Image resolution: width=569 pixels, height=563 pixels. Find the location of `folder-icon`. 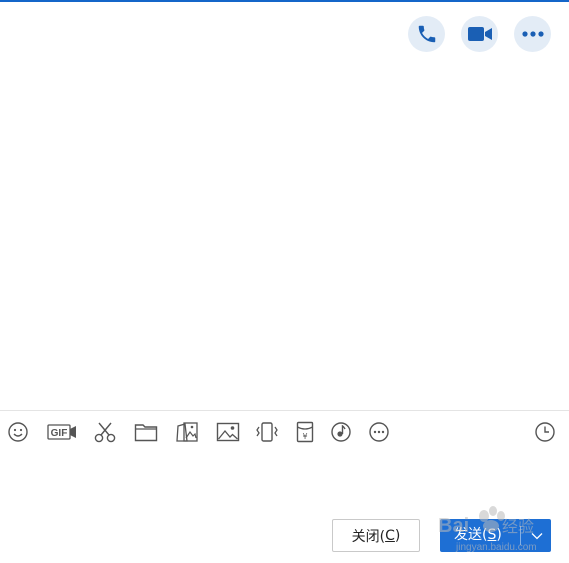

folder-icon is located at coordinates (146, 433).